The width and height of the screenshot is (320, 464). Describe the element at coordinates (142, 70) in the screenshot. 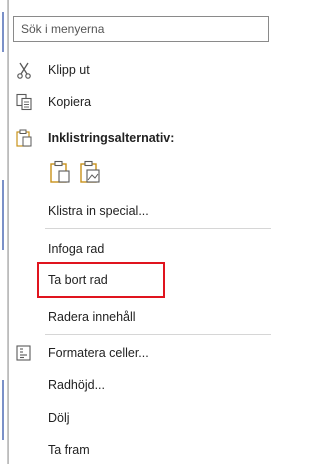

I see `menu-item-cut: Klipp ut` at that location.